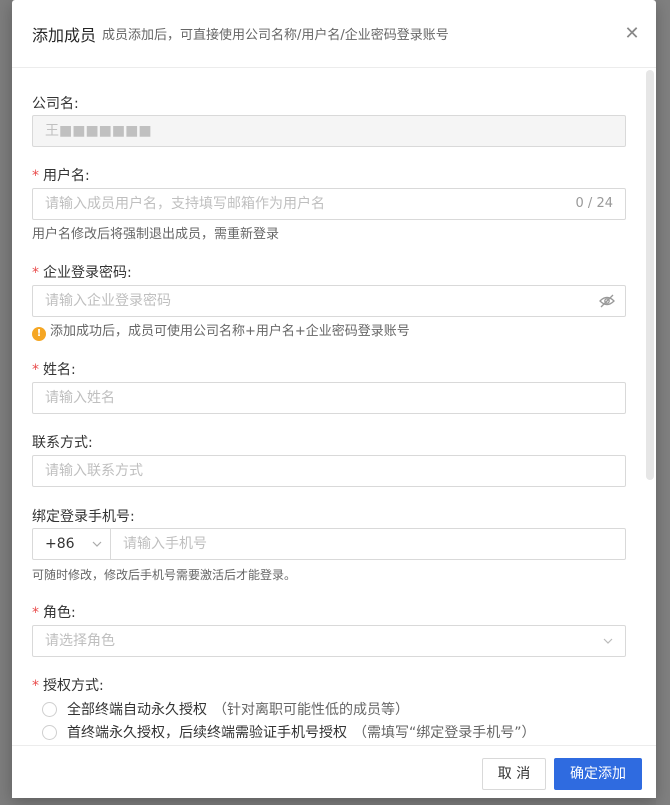 This screenshot has height=805, width=670. Describe the element at coordinates (329, 544) in the screenshot. I see `phone-field: +86 请输入手机号` at that location.